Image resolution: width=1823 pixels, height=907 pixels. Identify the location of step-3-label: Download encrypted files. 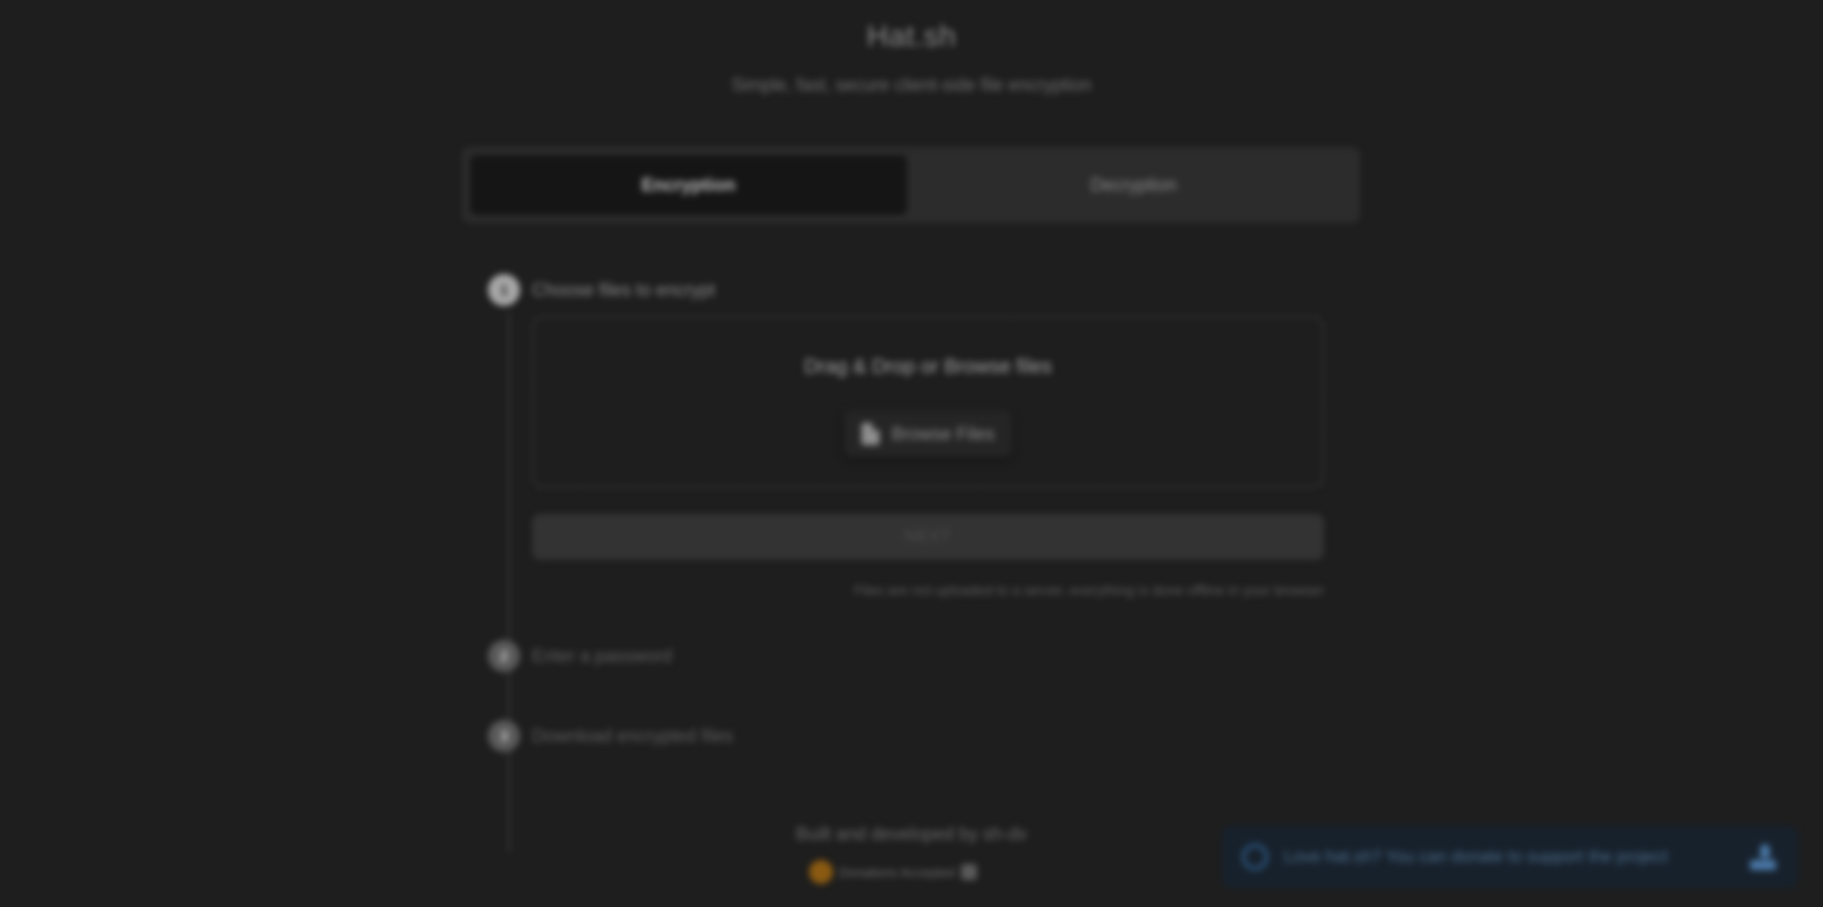
(633, 735).